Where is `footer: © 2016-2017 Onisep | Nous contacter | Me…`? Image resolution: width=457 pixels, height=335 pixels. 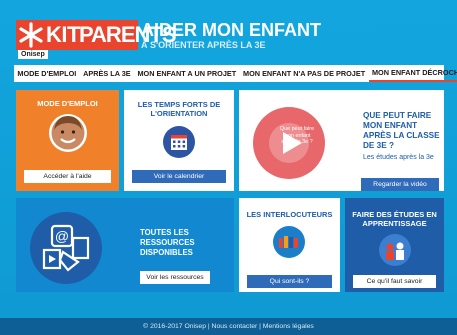
footer: © 2016-2017 Onisep | Nous contacter | Me… is located at coordinates (228, 326).